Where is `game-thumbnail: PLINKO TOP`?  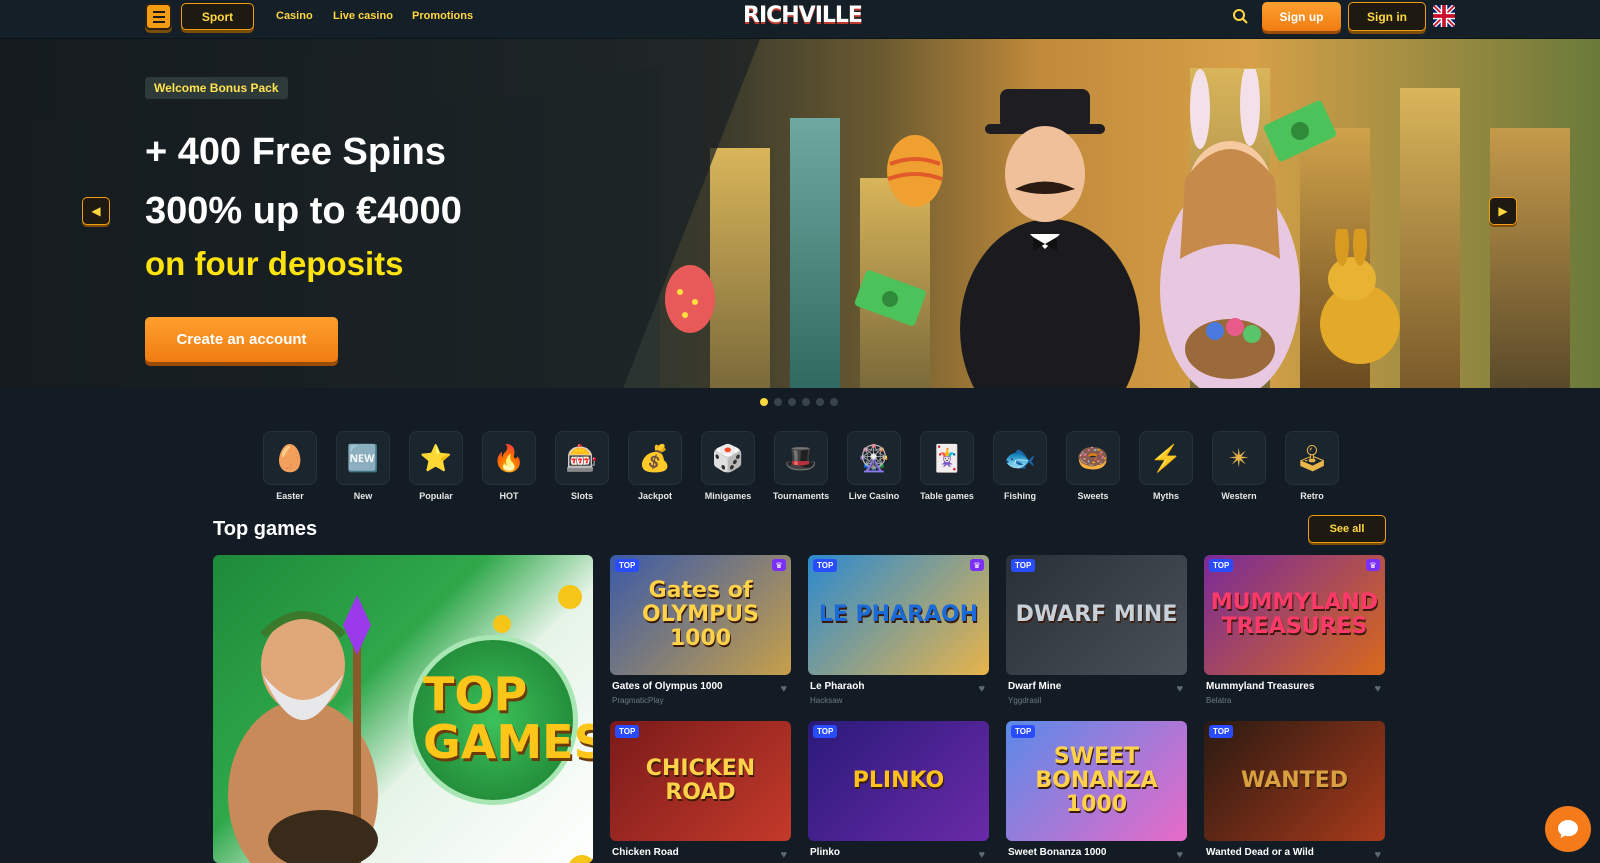
game-thumbnail: PLINKO TOP is located at coordinates (898, 781).